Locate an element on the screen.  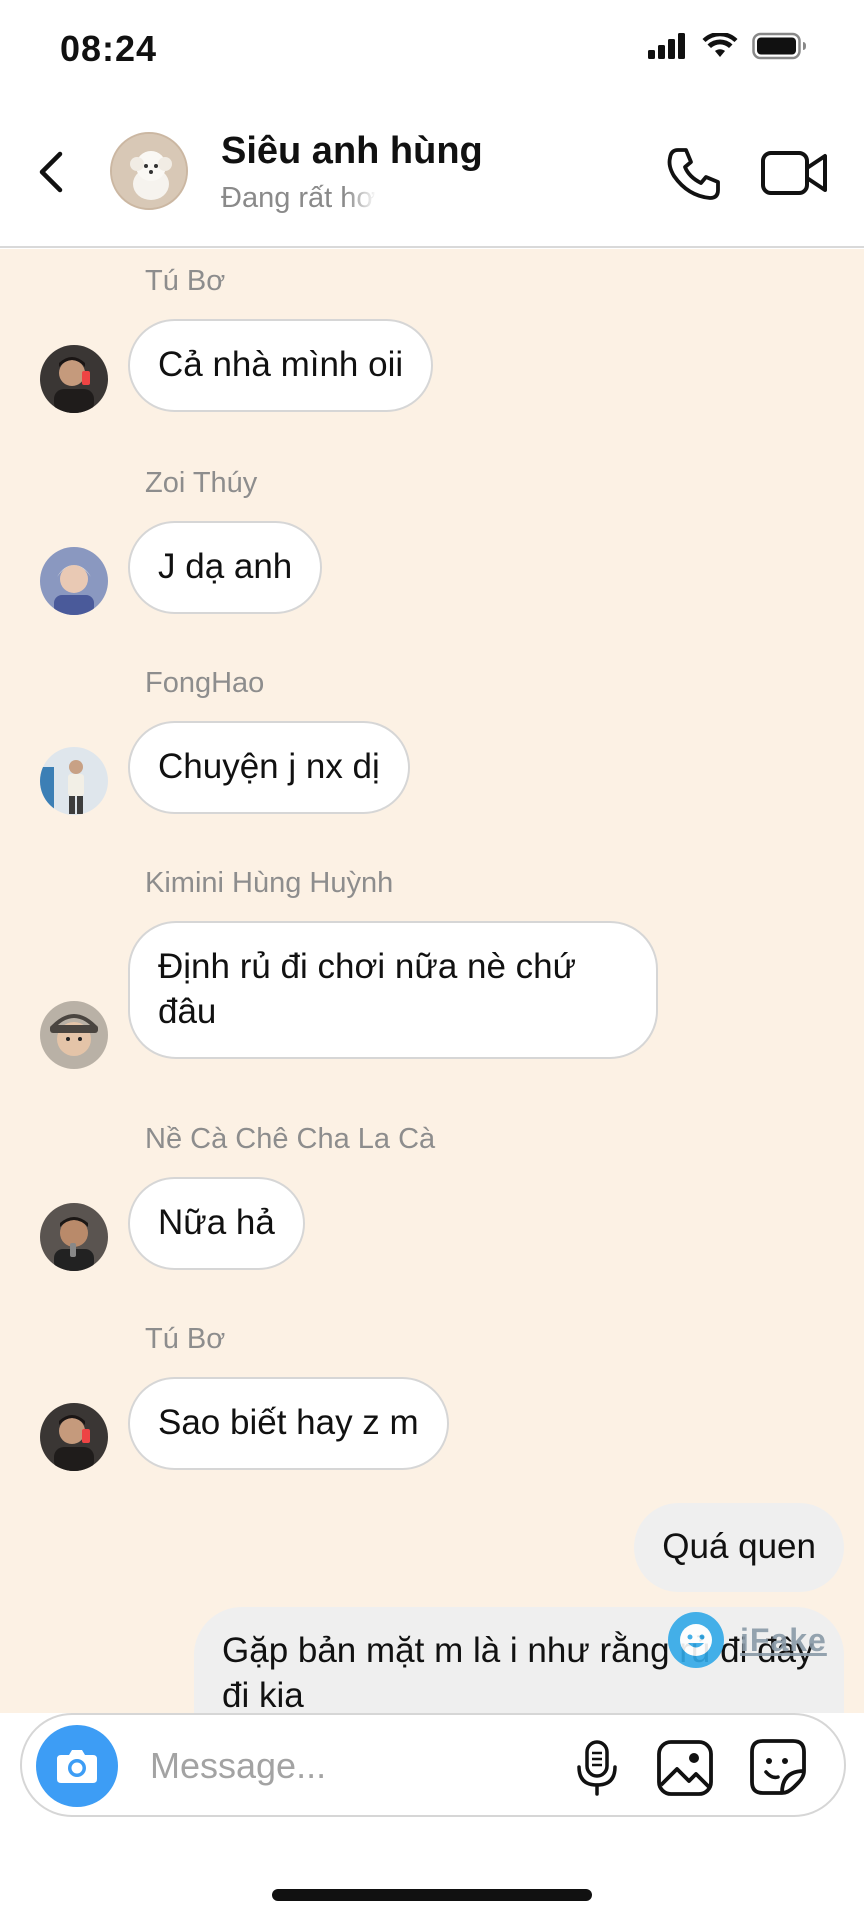
composer is located at coordinates (432, 1816).